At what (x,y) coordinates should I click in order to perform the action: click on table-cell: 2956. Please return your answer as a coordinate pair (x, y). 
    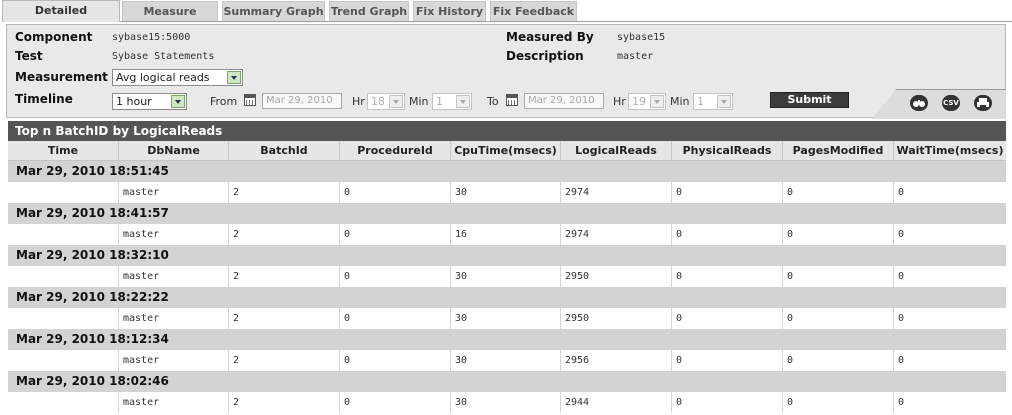
    Looking at the image, I should click on (616, 360).